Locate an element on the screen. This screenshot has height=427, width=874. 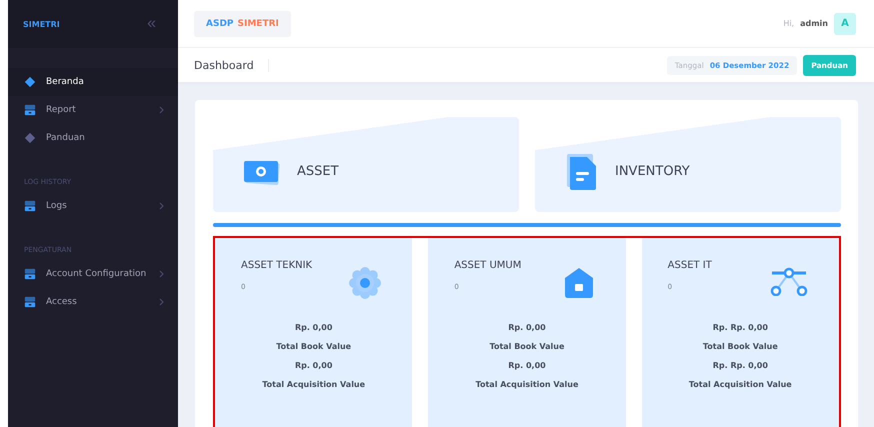
network-icon is located at coordinates (788, 281).